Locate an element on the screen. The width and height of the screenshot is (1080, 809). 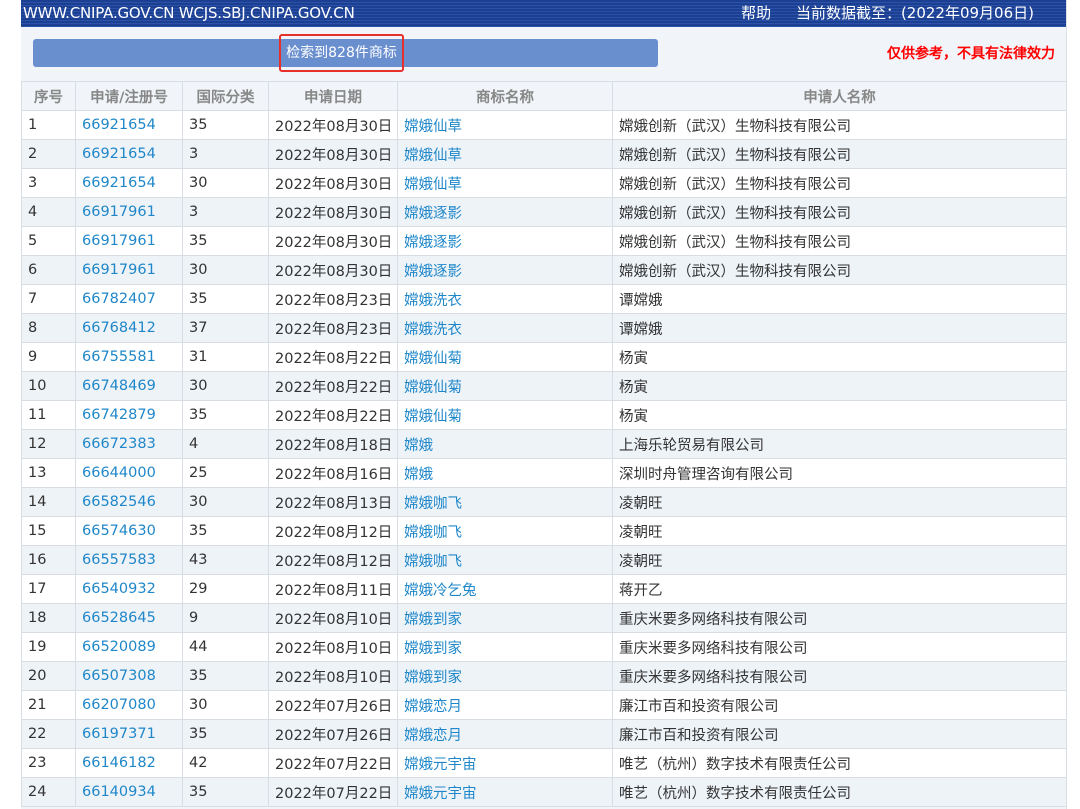
table-row: 19 66520089 44 2022年08月10日 嫦娥到家 重庆米要多网络科技有限公司 is located at coordinates (544, 647).